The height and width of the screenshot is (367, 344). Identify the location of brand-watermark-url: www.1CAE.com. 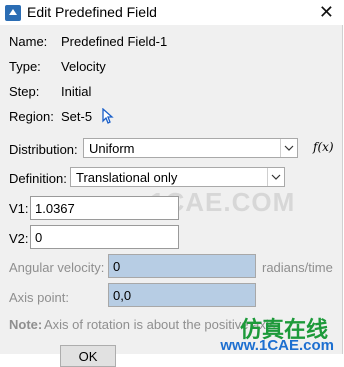
(277, 345).